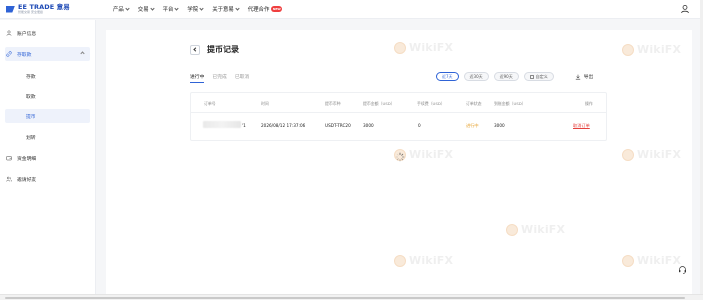 This screenshot has width=703, height=300. Describe the element at coordinates (82, 53) in the screenshot. I see `chevron-up-icon` at that location.